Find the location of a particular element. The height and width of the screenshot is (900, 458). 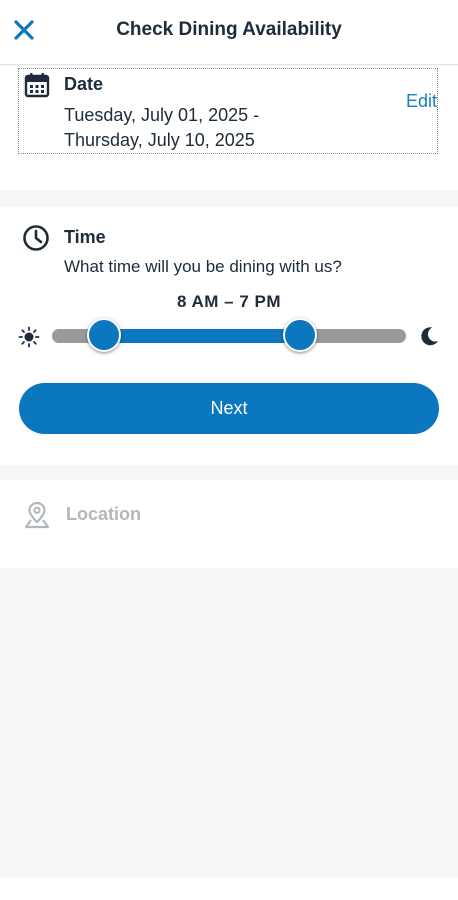

next-button: Next is located at coordinates (229, 408).